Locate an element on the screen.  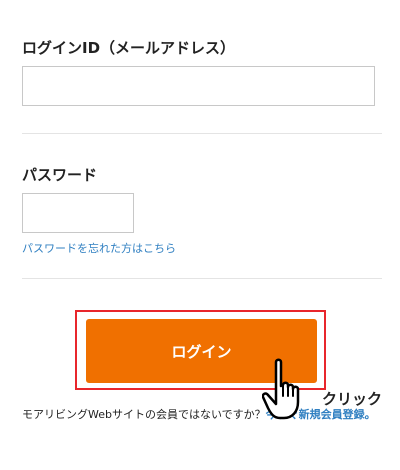
login-id-label: ログインID（メールアドレス） is located at coordinates (129, 48).